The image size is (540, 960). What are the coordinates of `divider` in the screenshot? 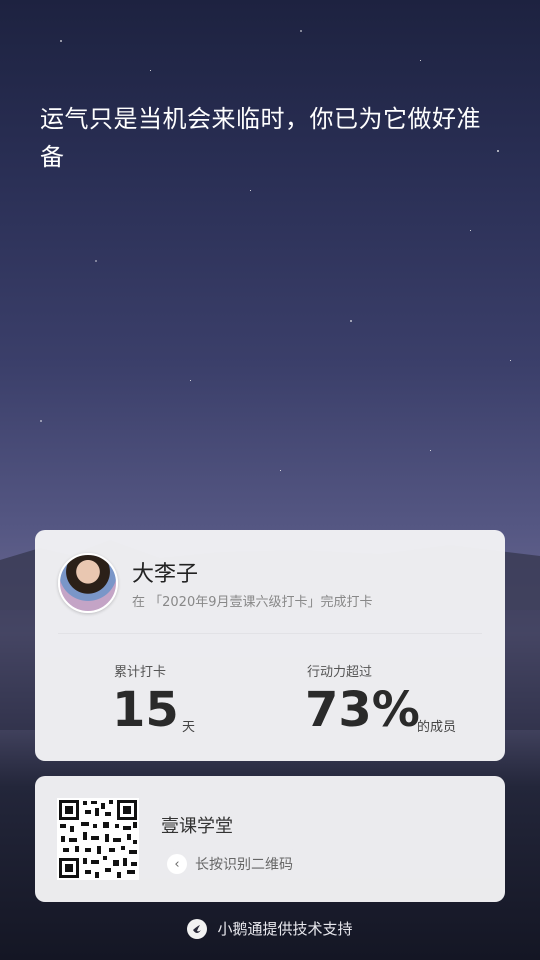 It's located at (270, 633).